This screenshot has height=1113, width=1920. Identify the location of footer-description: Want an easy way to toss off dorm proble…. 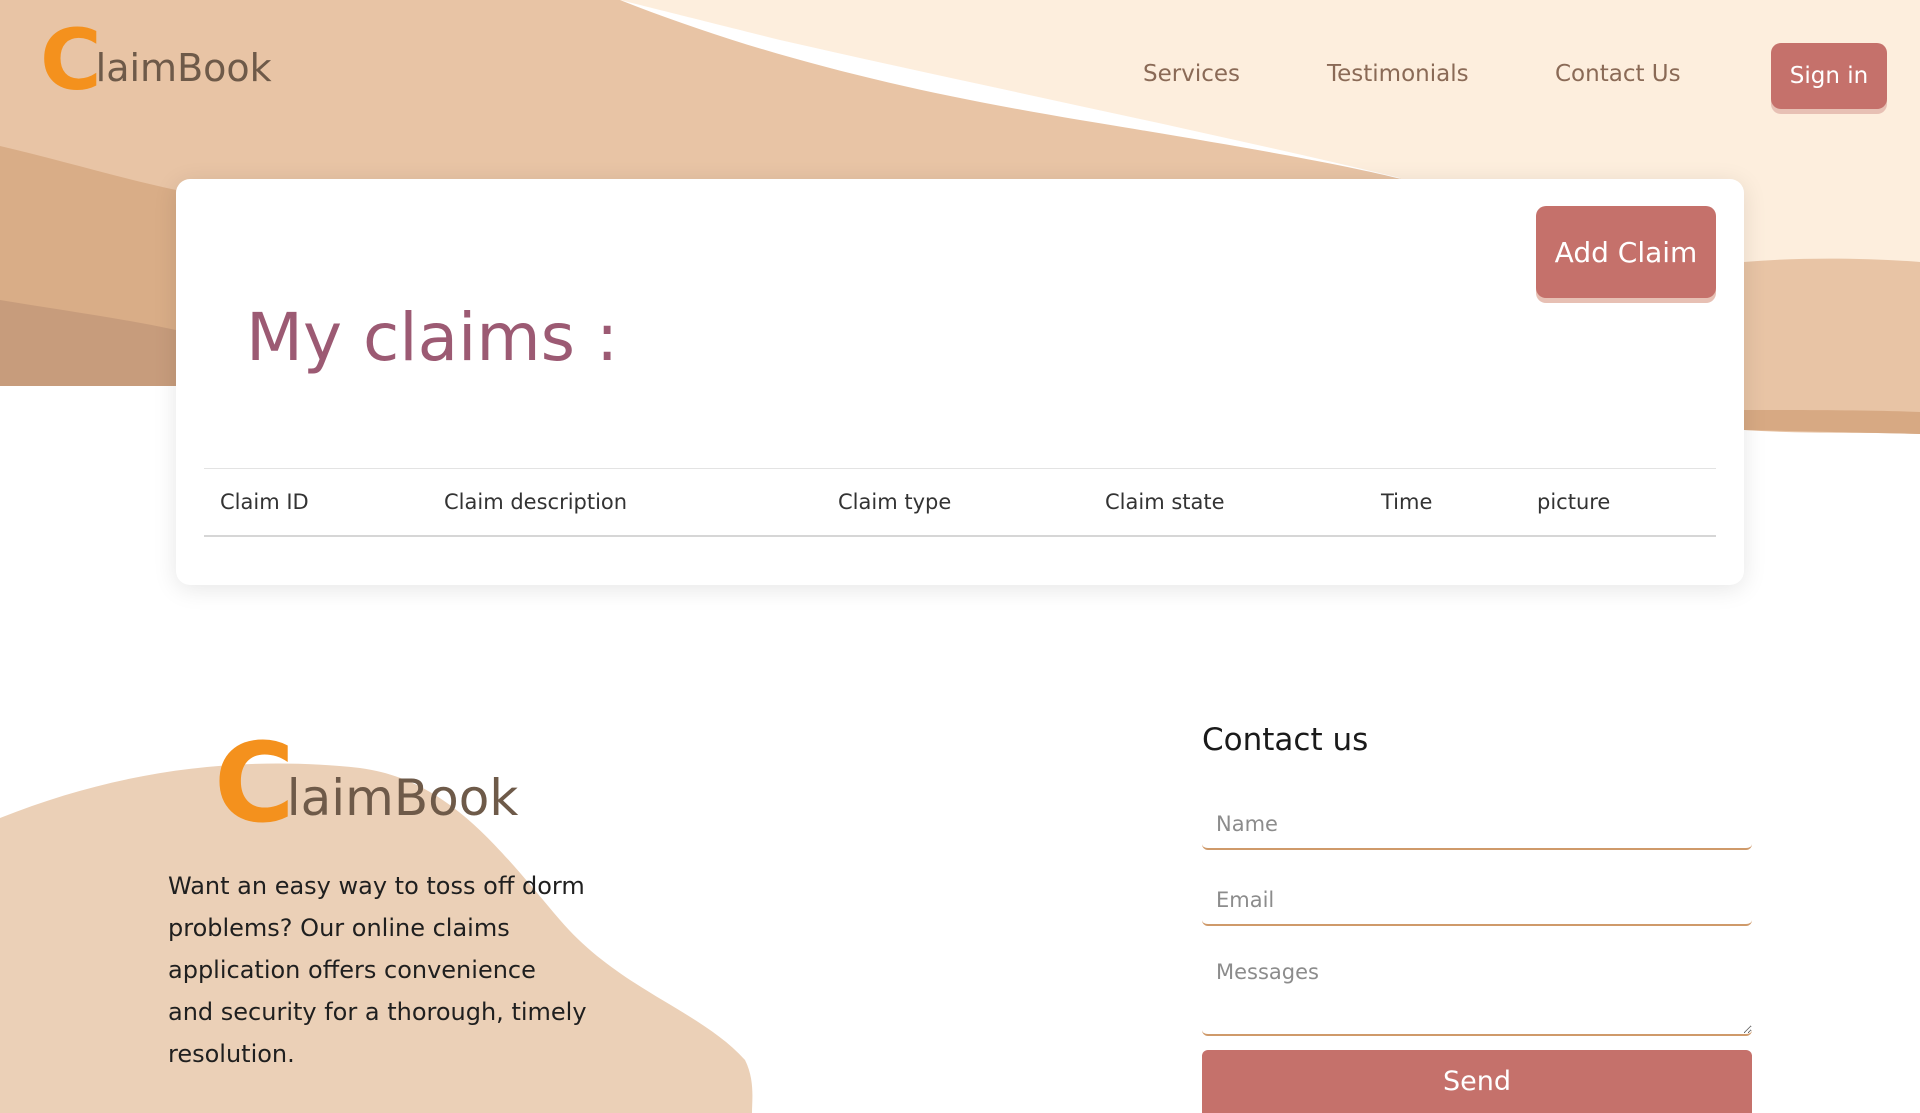
(377, 970).